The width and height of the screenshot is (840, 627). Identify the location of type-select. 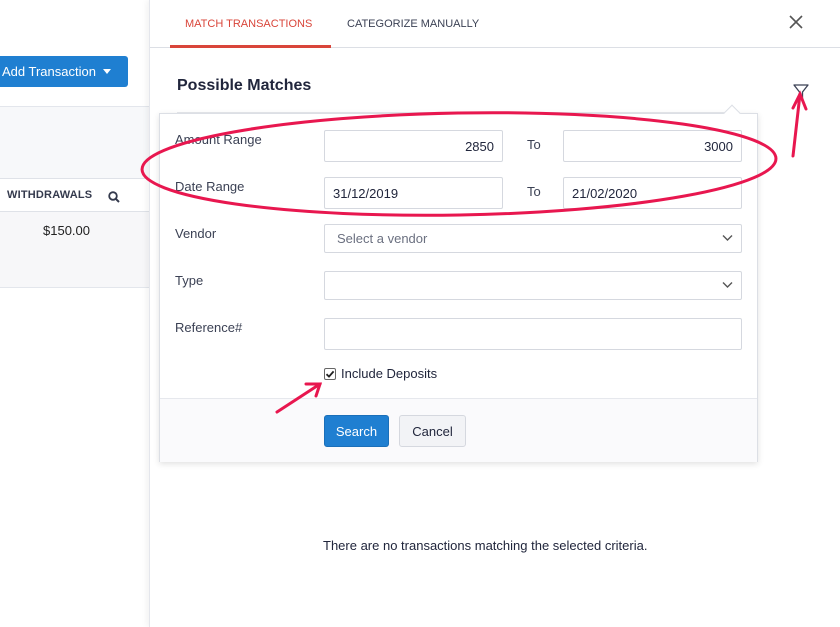
(533, 285).